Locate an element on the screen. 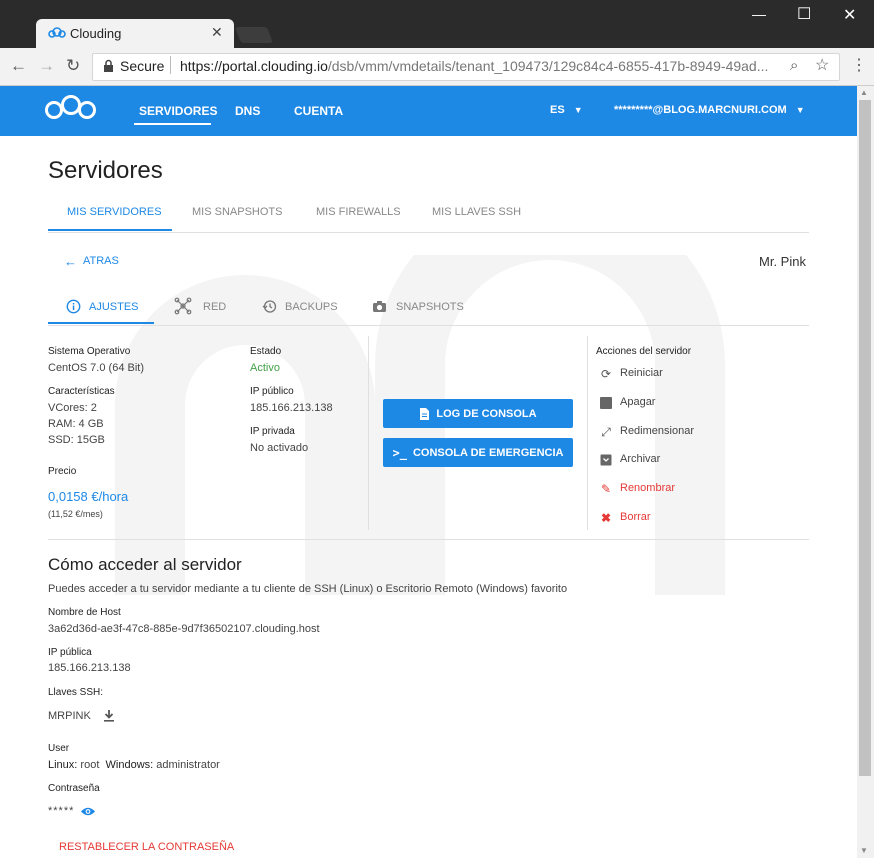  reset-password-button: RESTABLECER LA CONTRASEÑA is located at coordinates (146, 847).